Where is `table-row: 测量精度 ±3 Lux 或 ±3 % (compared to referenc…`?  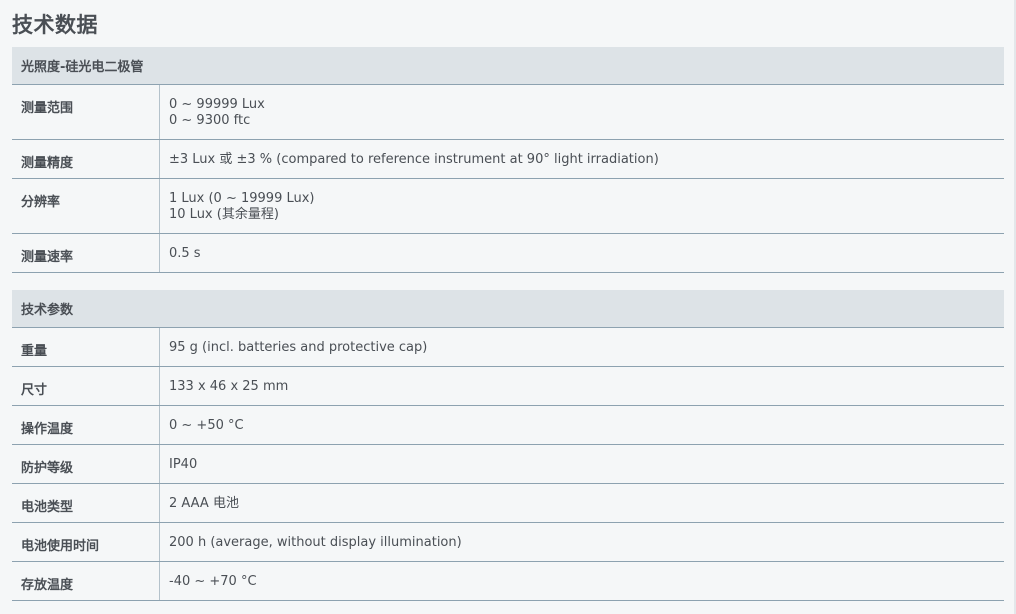 table-row: 测量精度 ±3 Lux 或 ±3 % (compared to referenc… is located at coordinates (508, 159).